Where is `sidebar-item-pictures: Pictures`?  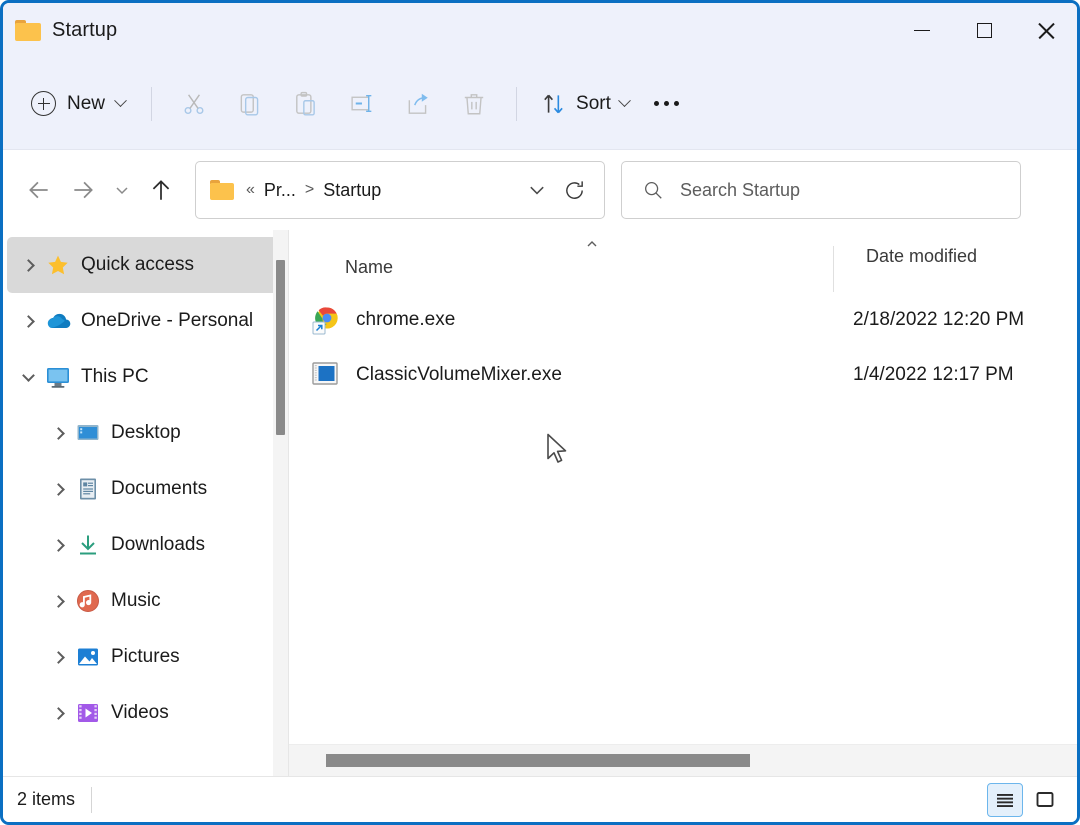 sidebar-item-pictures: Pictures is located at coordinates (145, 657).